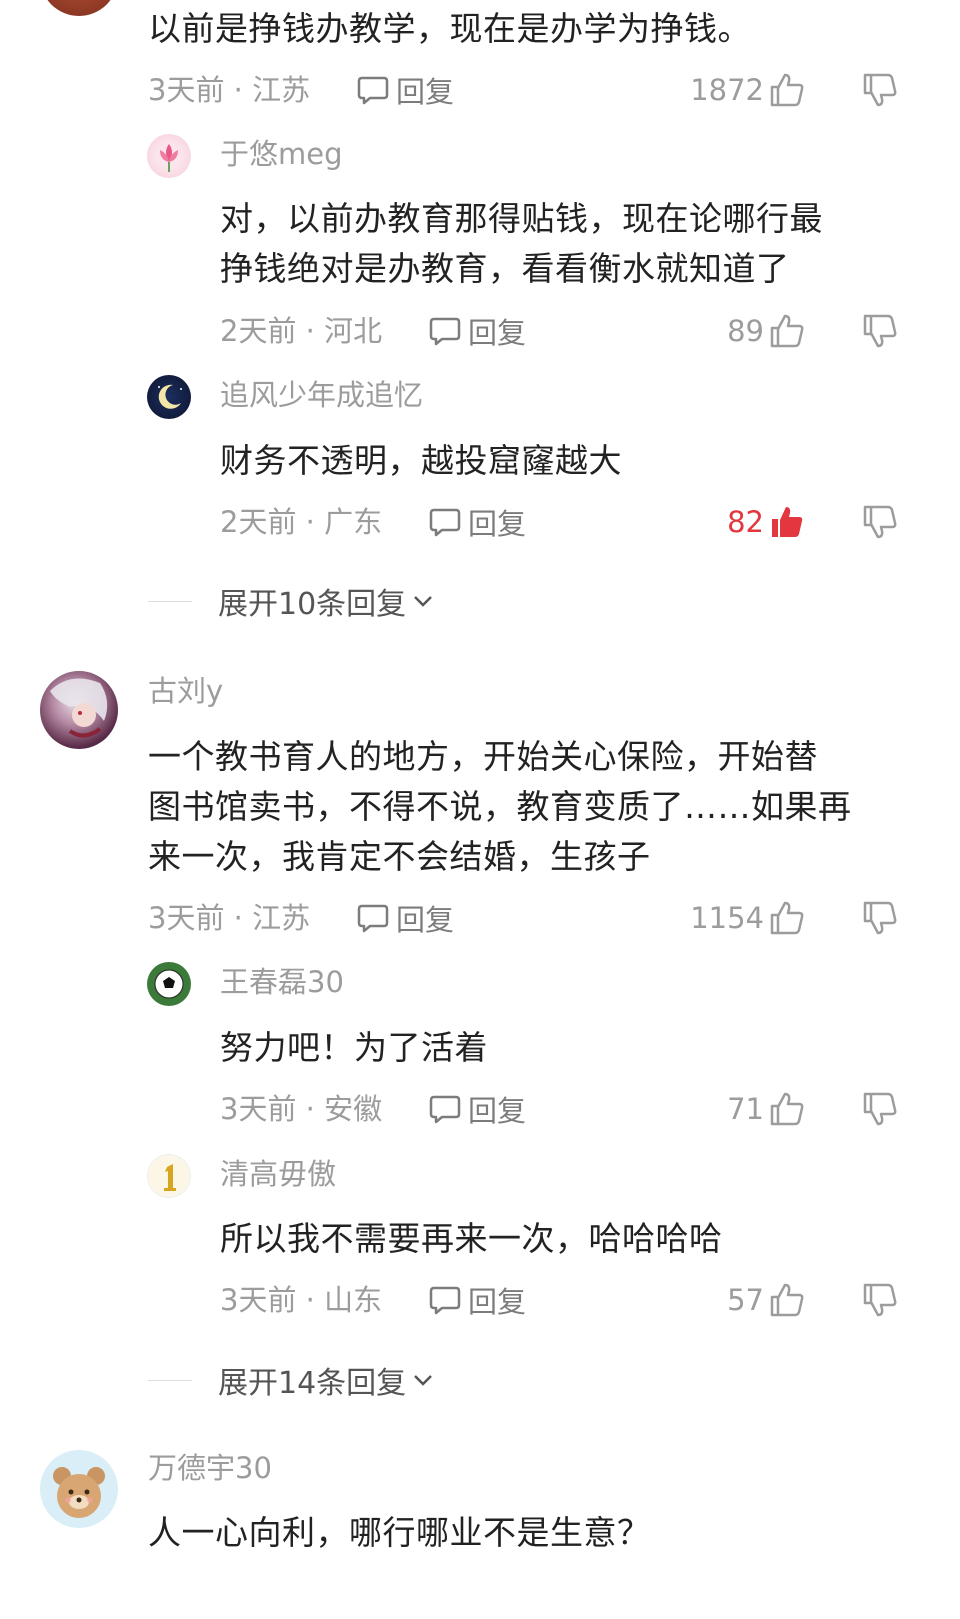 The height and width of the screenshot is (1619, 960). I want to click on soccer-ball-icon, so click(169, 984).